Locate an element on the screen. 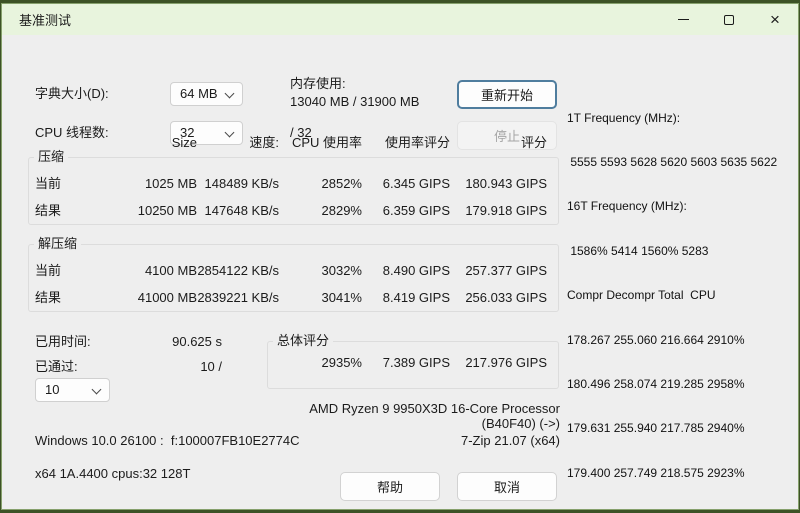  dictionary-size-value: 64 MB is located at coordinates (199, 93).